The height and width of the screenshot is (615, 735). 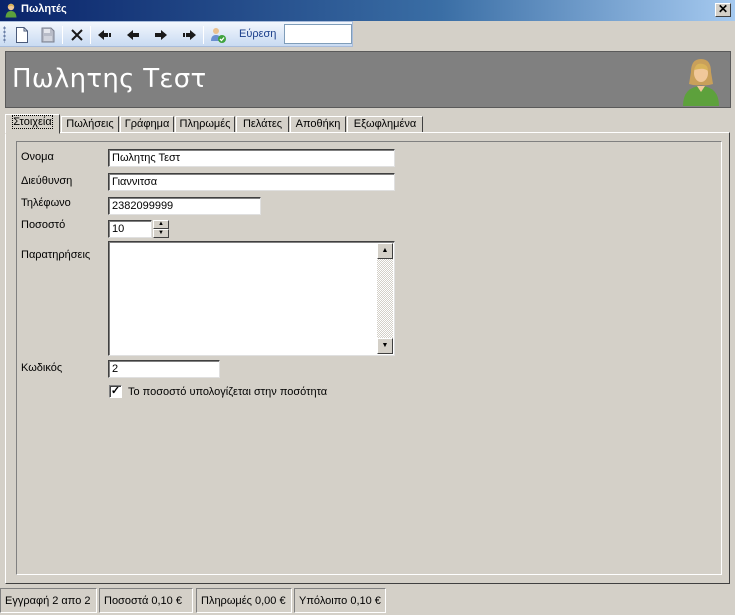 I want to click on previous-record-button, so click(x=133, y=35).